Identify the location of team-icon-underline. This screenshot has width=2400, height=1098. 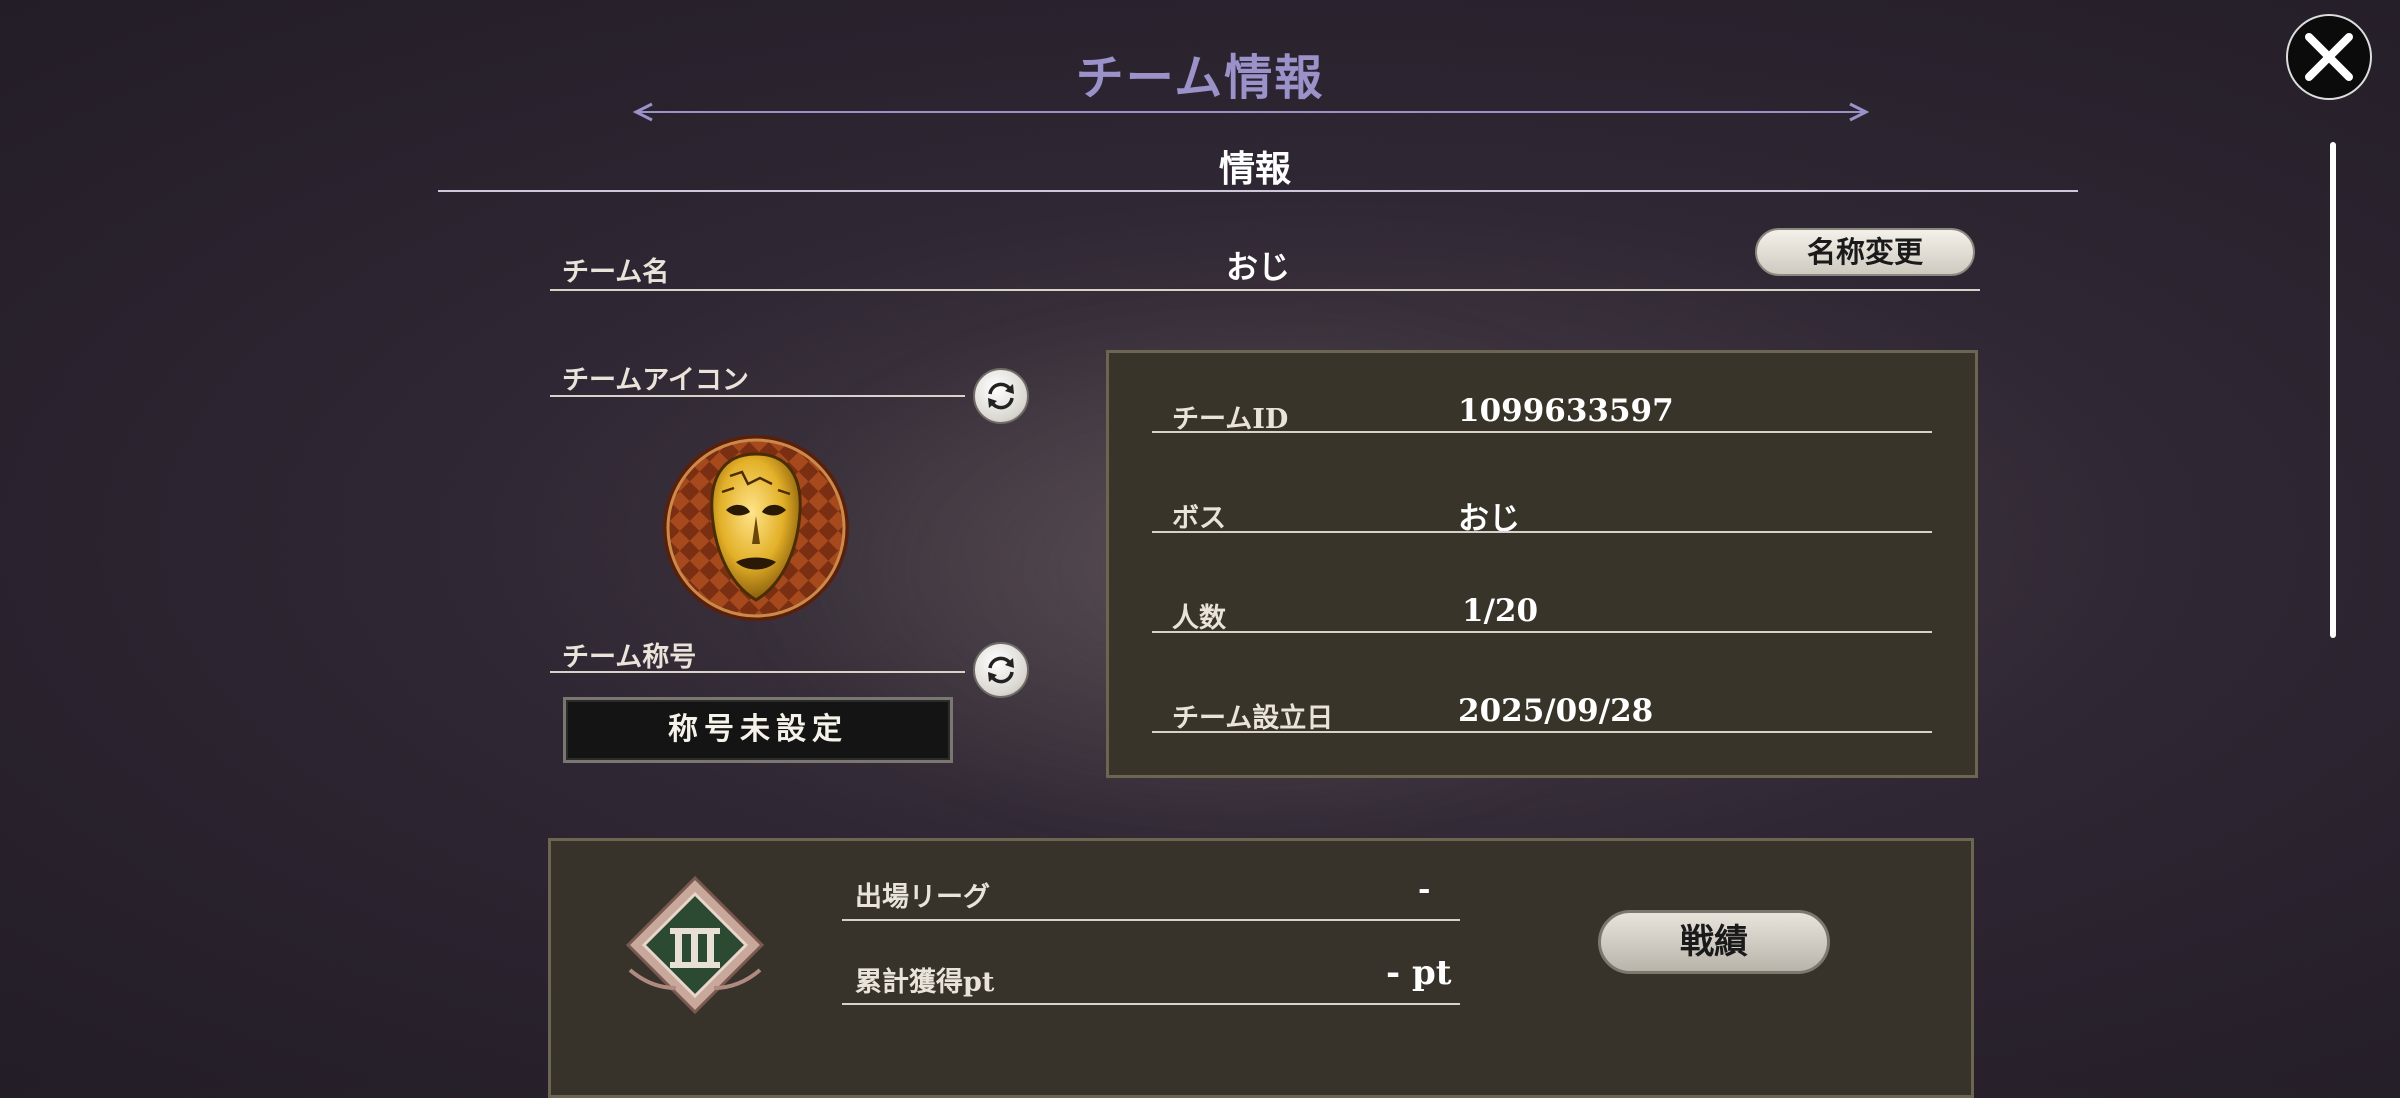
(757, 396).